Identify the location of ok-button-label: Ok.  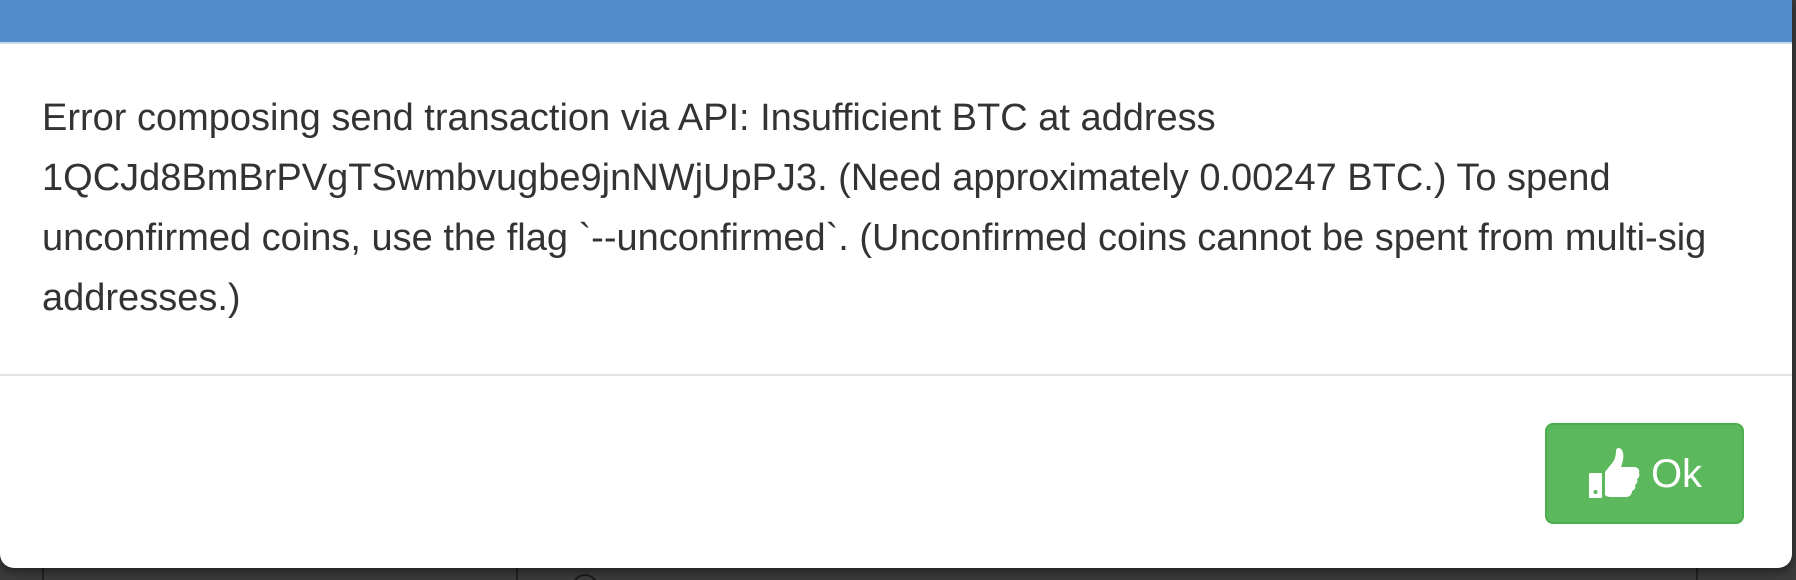
(1676, 473).